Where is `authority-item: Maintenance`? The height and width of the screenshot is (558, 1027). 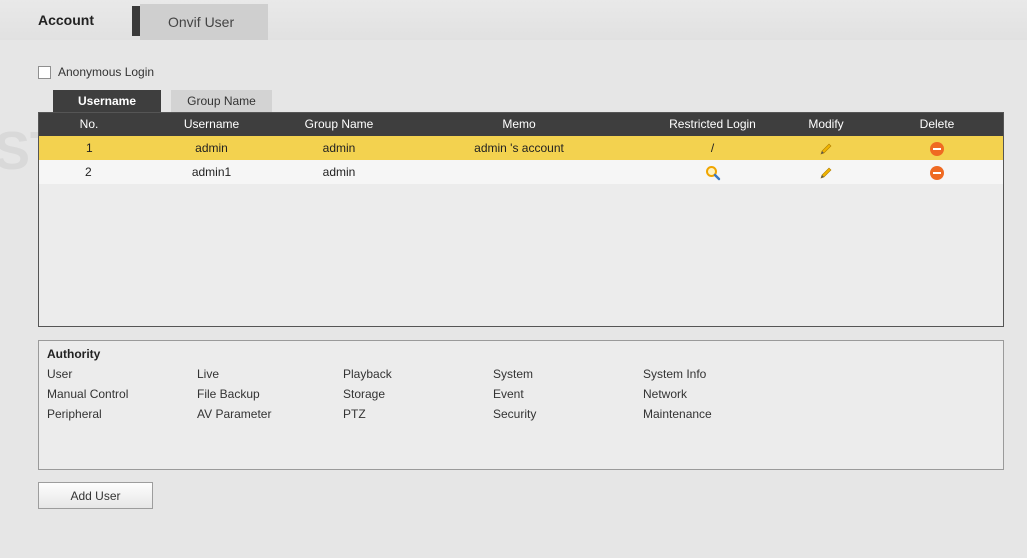
authority-item: Maintenance is located at coordinates (677, 414).